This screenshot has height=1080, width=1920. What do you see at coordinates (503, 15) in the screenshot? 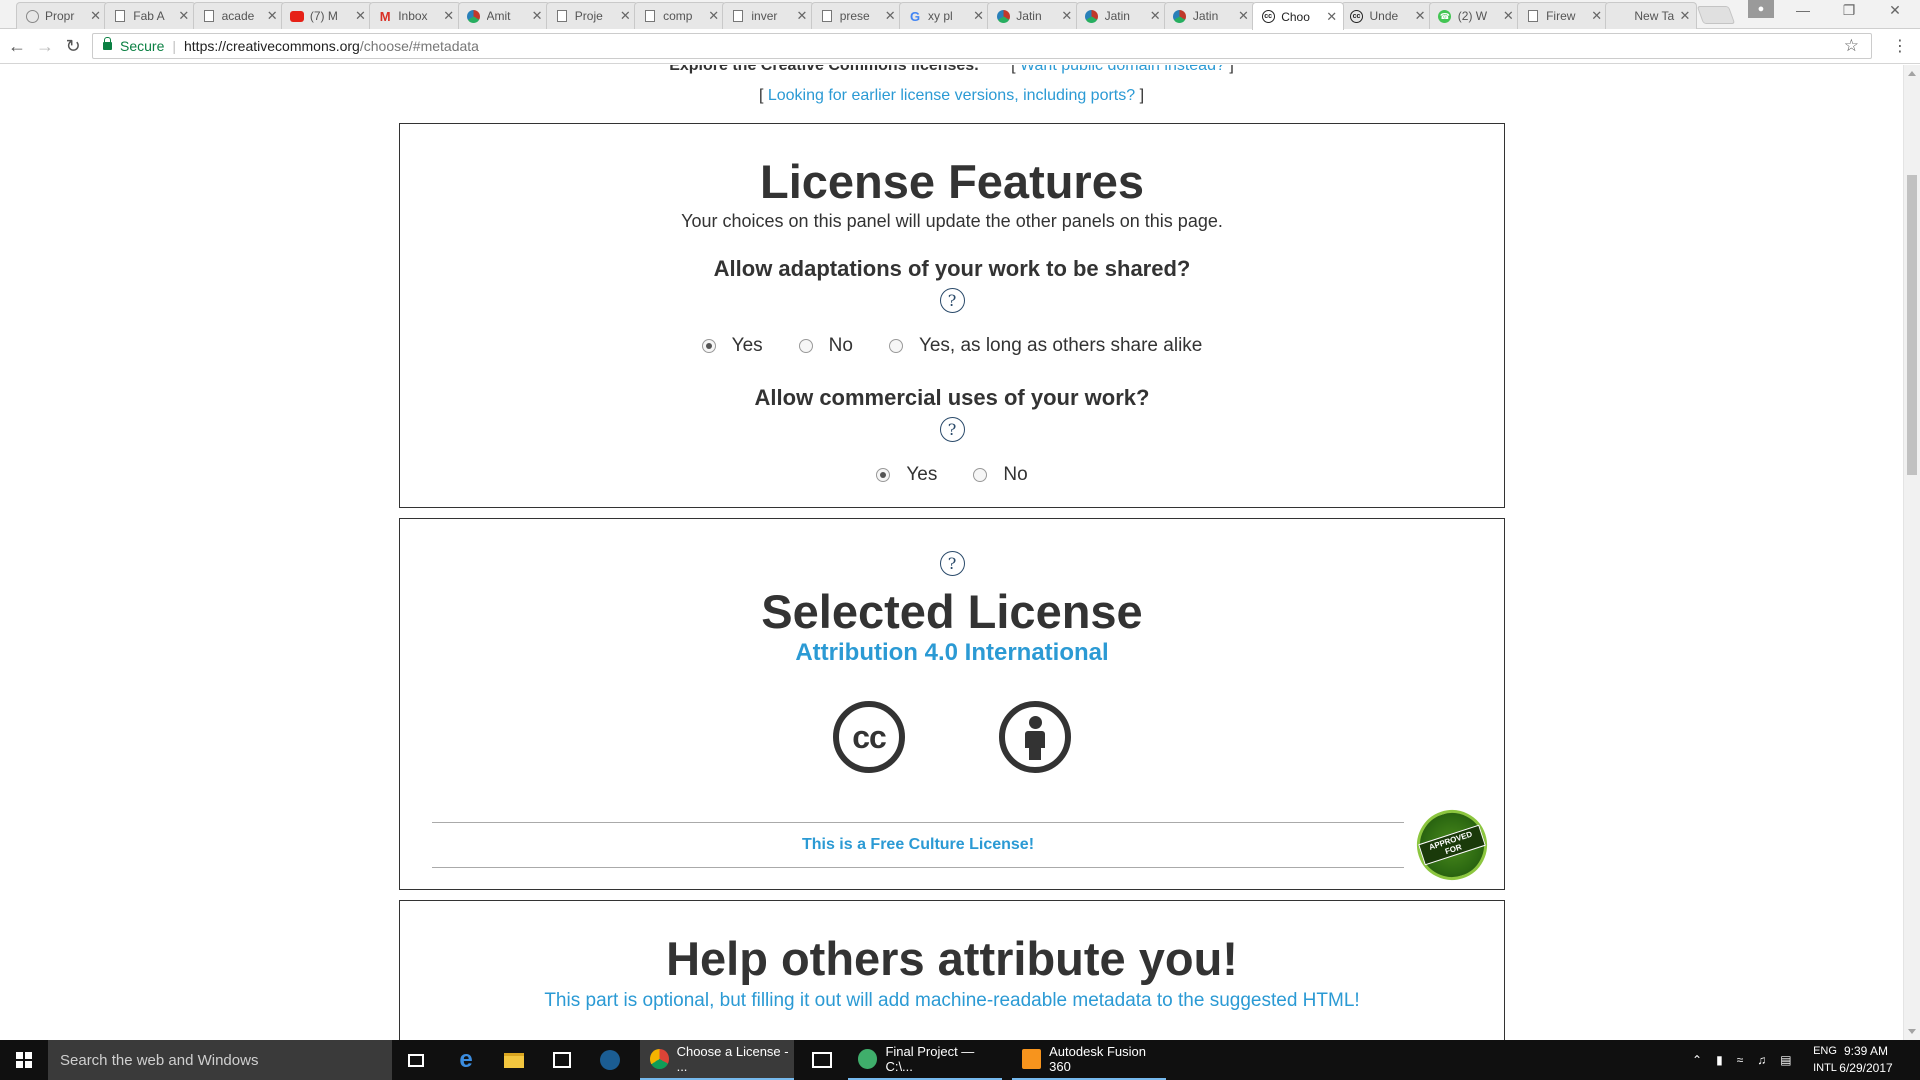
I see `browser-tab: Amit ✕` at bounding box center [503, 15].